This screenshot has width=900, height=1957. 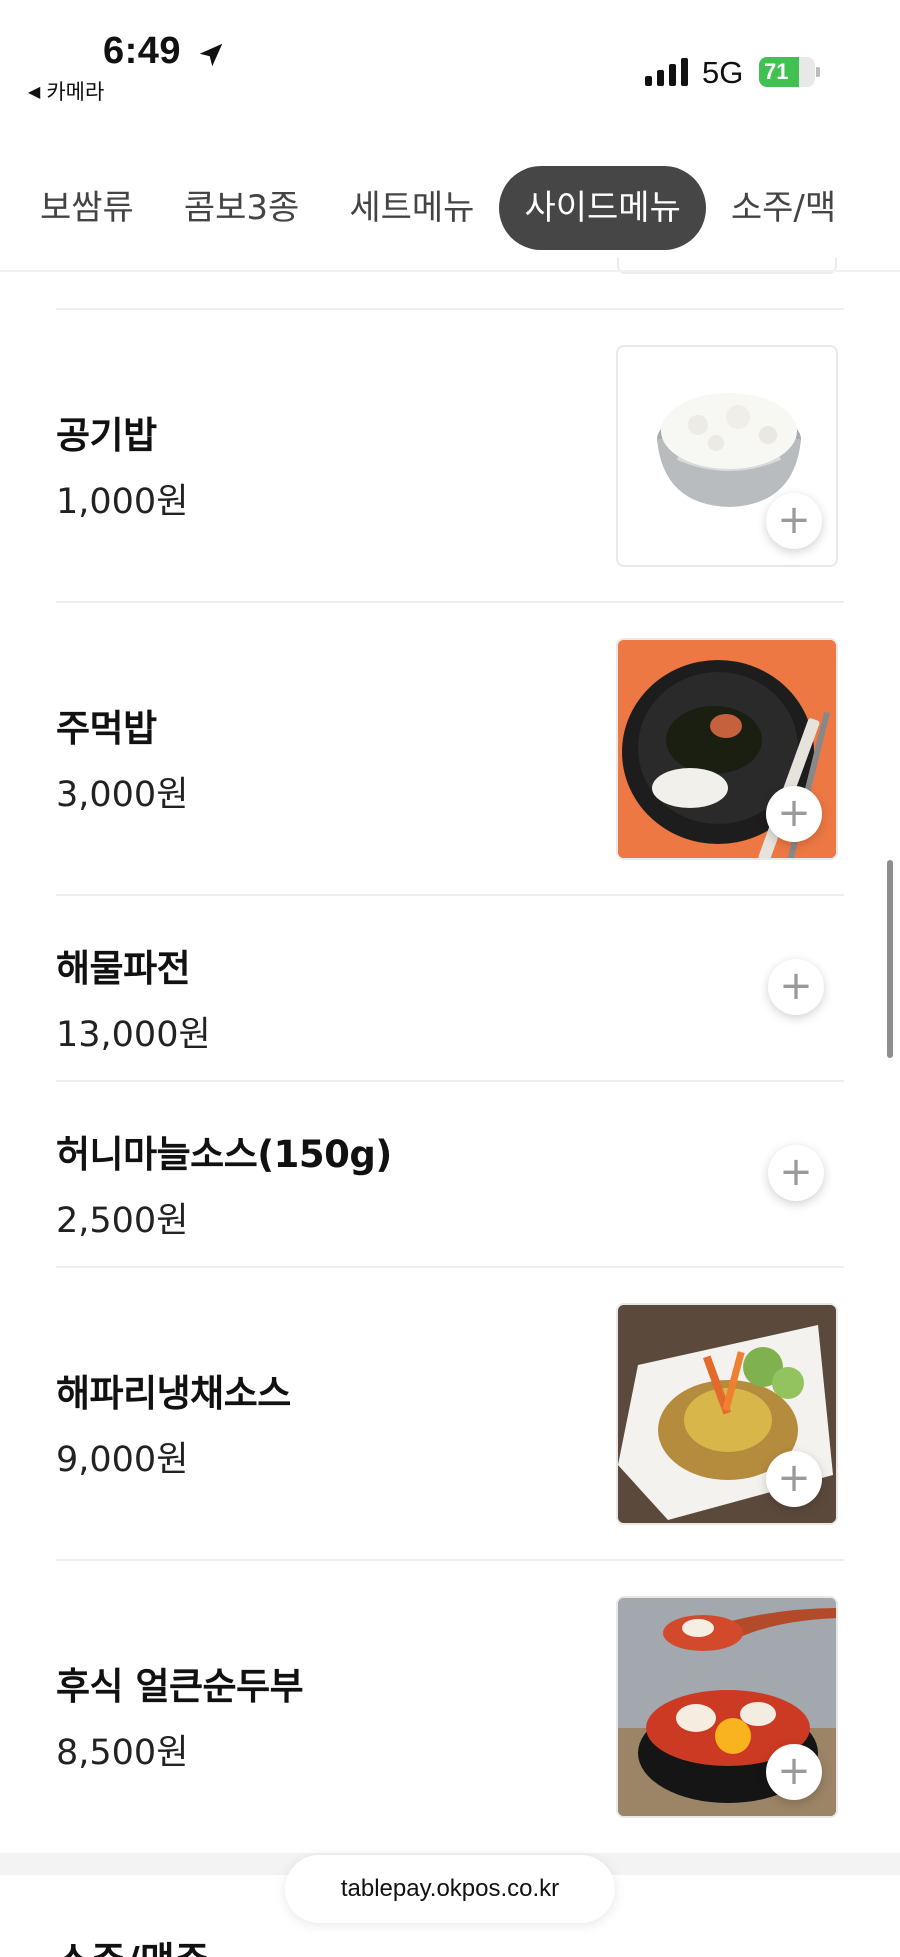 I want to click on item-price: 13,000원, so click(x=133, y=1035).